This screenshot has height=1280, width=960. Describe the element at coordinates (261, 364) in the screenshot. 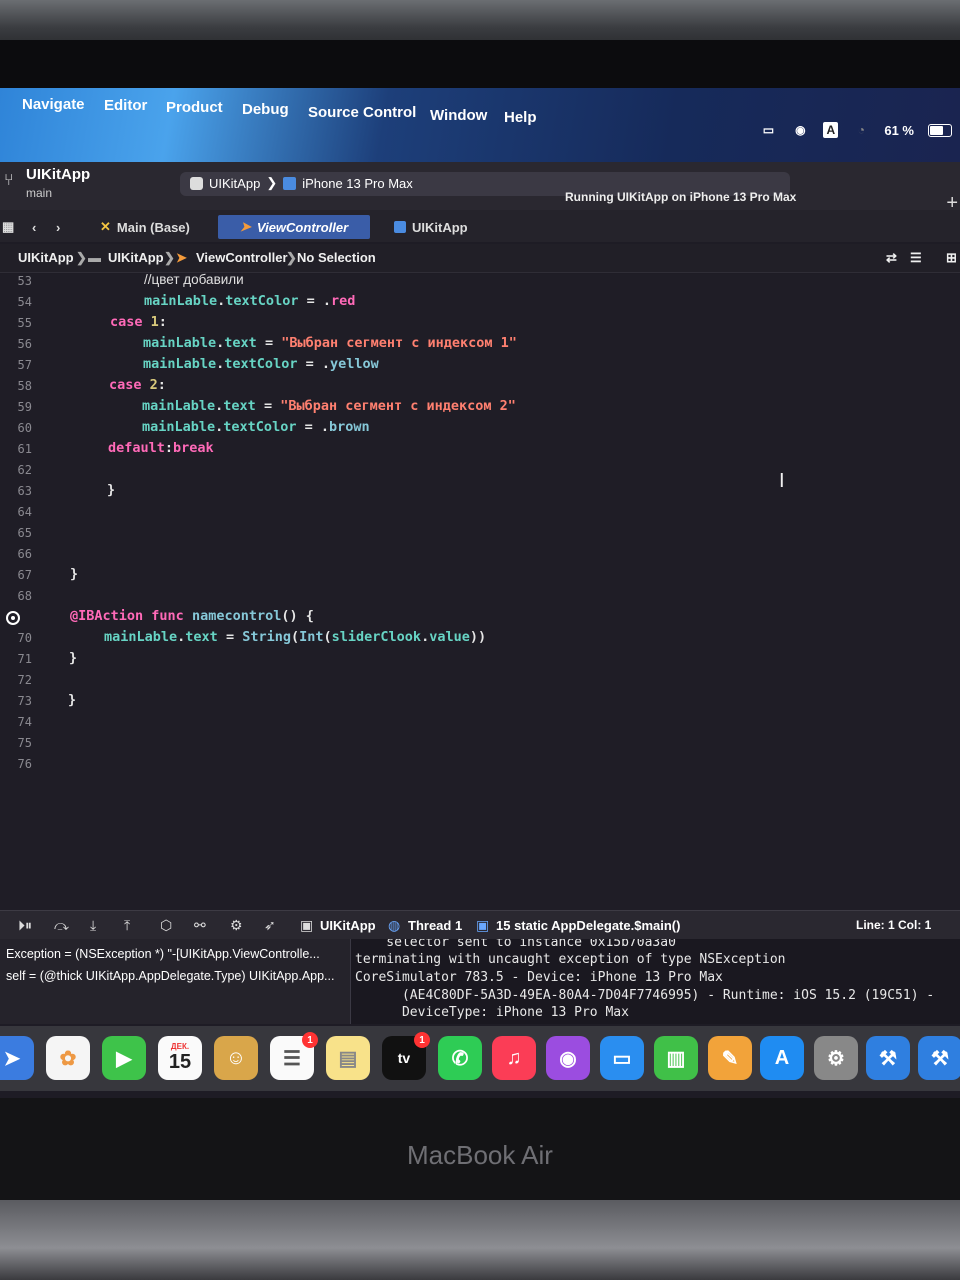

I see `code-line-57: mainLable.textColor = .yellow` at that location.